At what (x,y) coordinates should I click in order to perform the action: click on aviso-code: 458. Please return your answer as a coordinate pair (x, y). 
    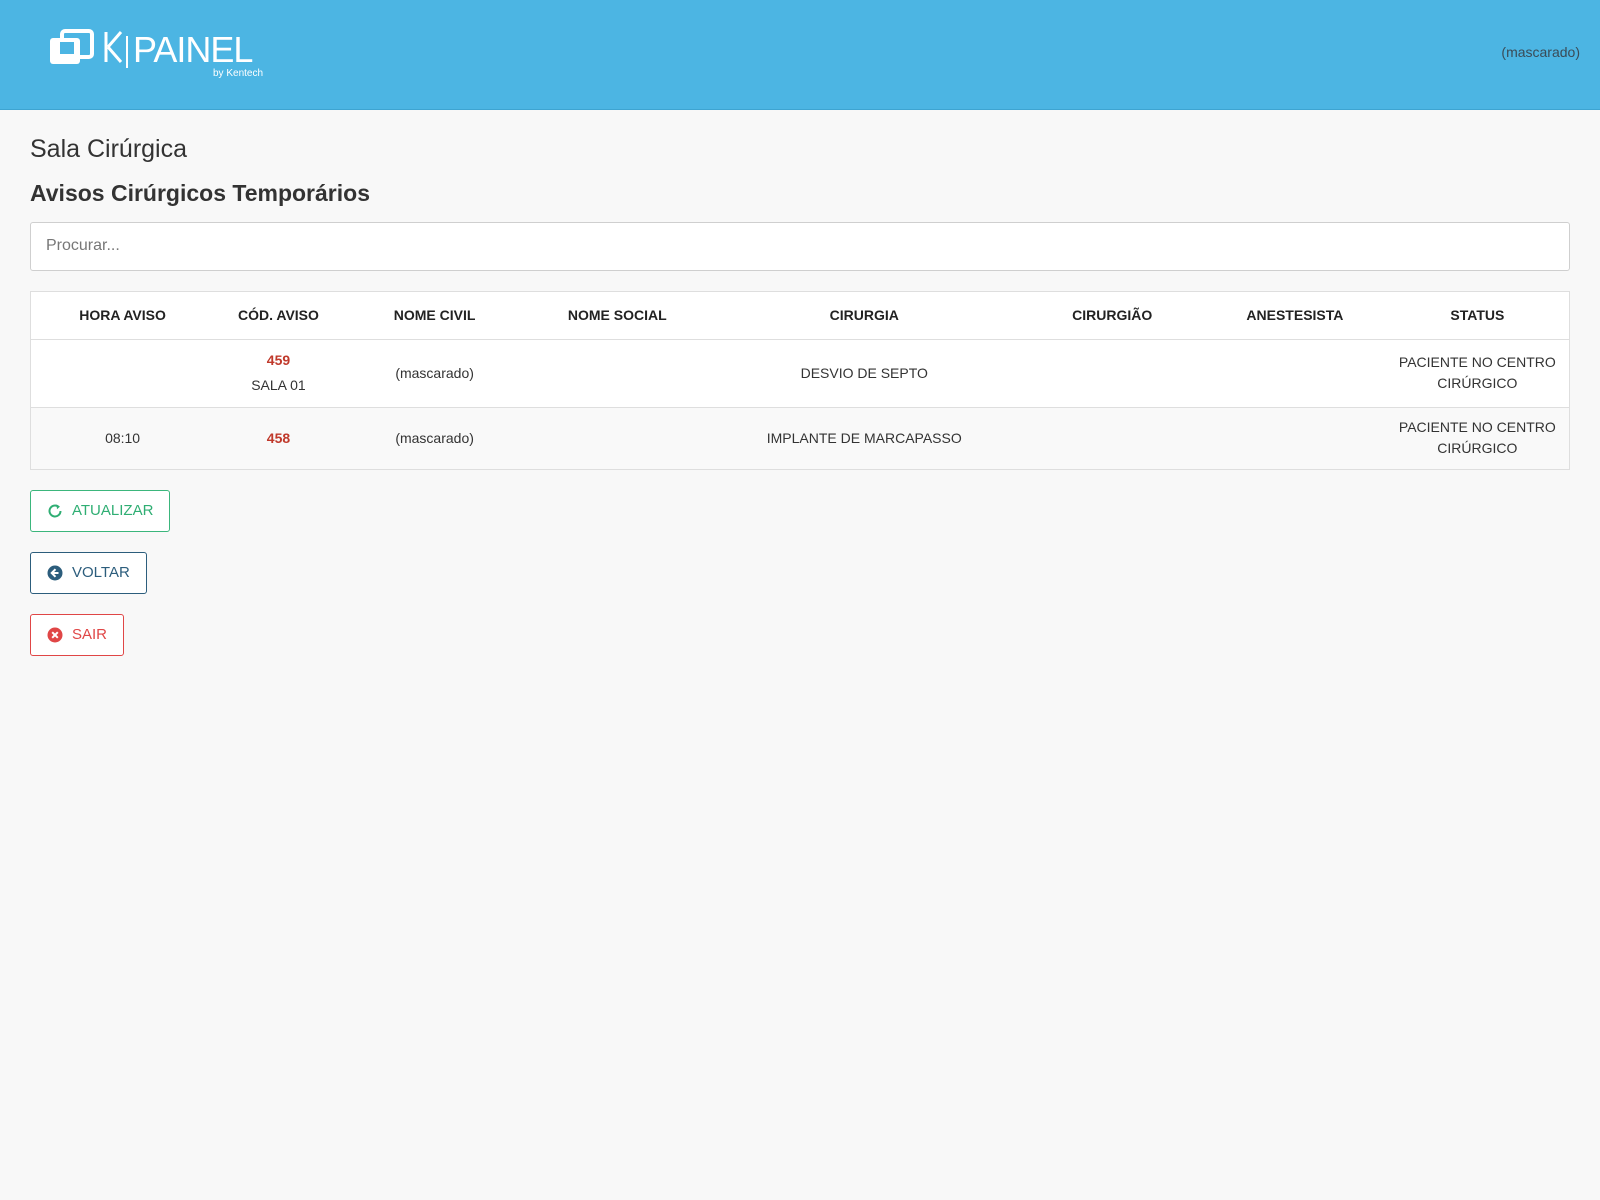
    Looking at the image, I should click on (278, 437).